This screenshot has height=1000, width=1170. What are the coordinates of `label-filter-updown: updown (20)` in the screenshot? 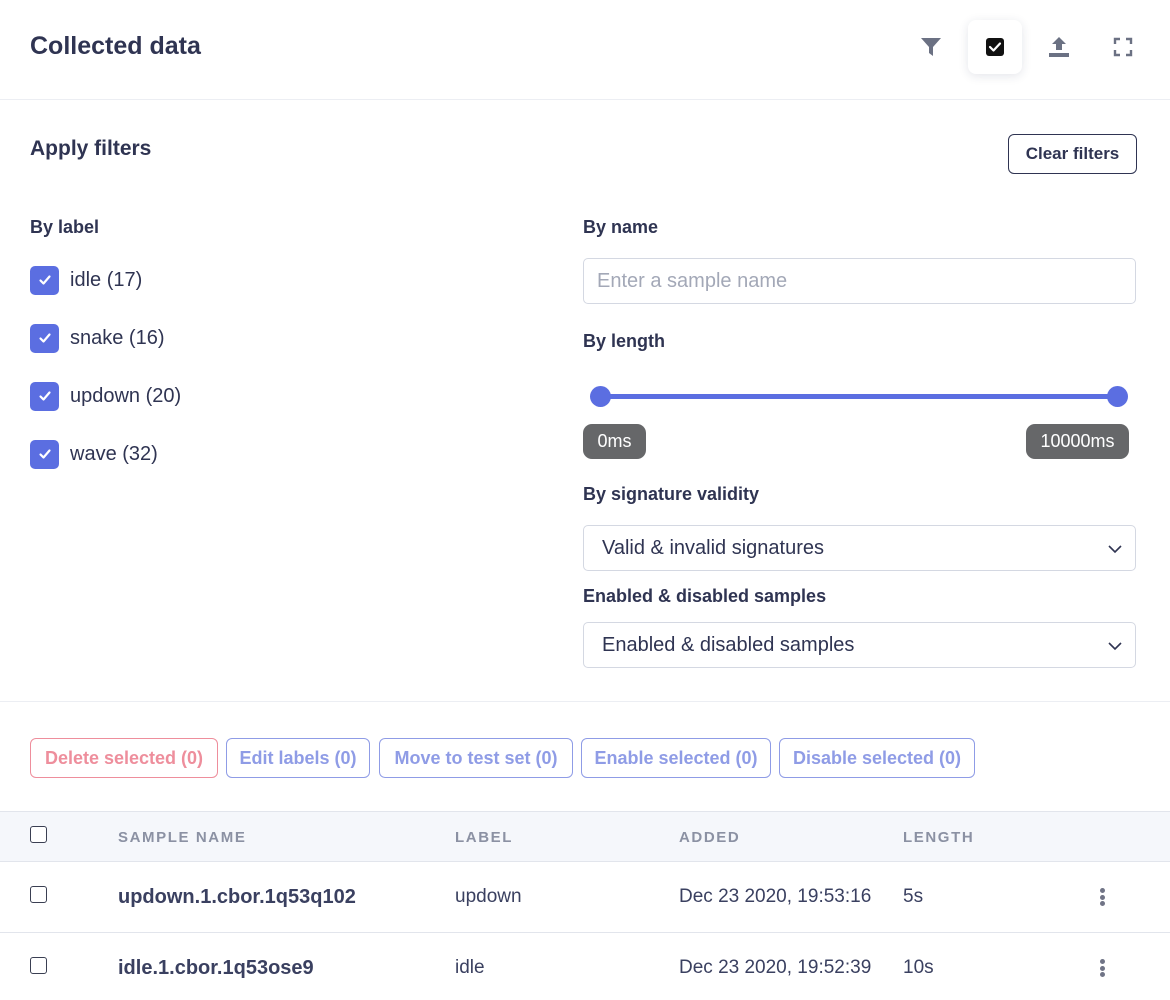 It's located at (105, 396).